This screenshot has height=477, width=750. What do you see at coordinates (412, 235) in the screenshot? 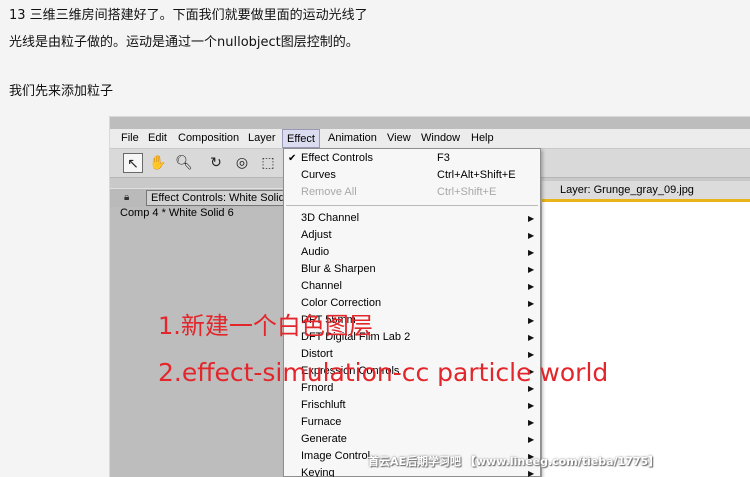
I see `menu-item-adjust: Adjust ▶` at bounding box center [412, 235].